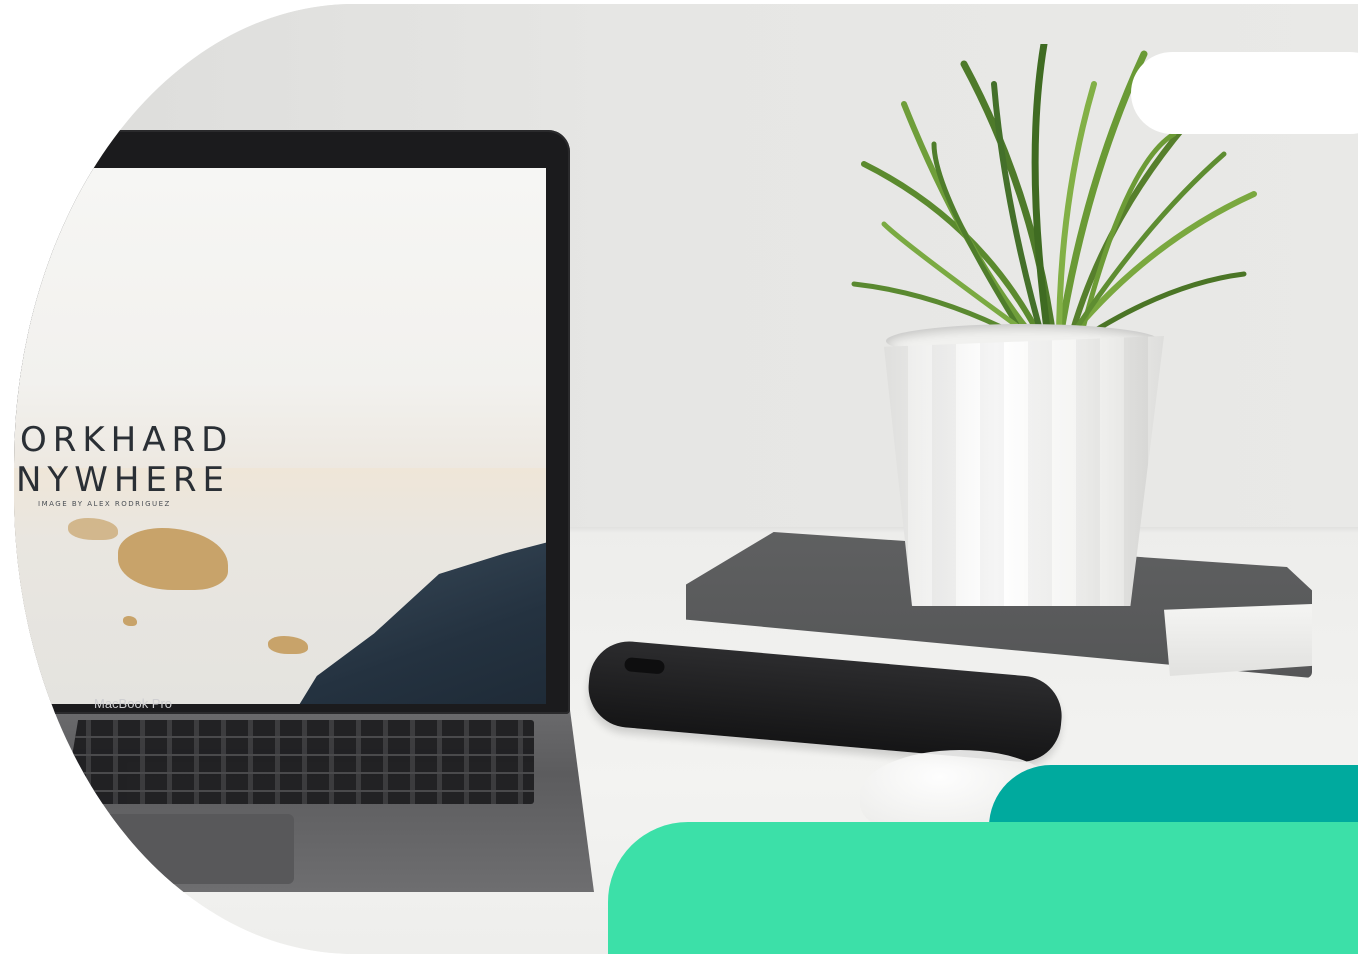 Image resolution: width=1358 pixels, height=954 pixels. Describe the element at coordinates (299, 762) in the screenshot. I see `keyboard-rows` at that location.